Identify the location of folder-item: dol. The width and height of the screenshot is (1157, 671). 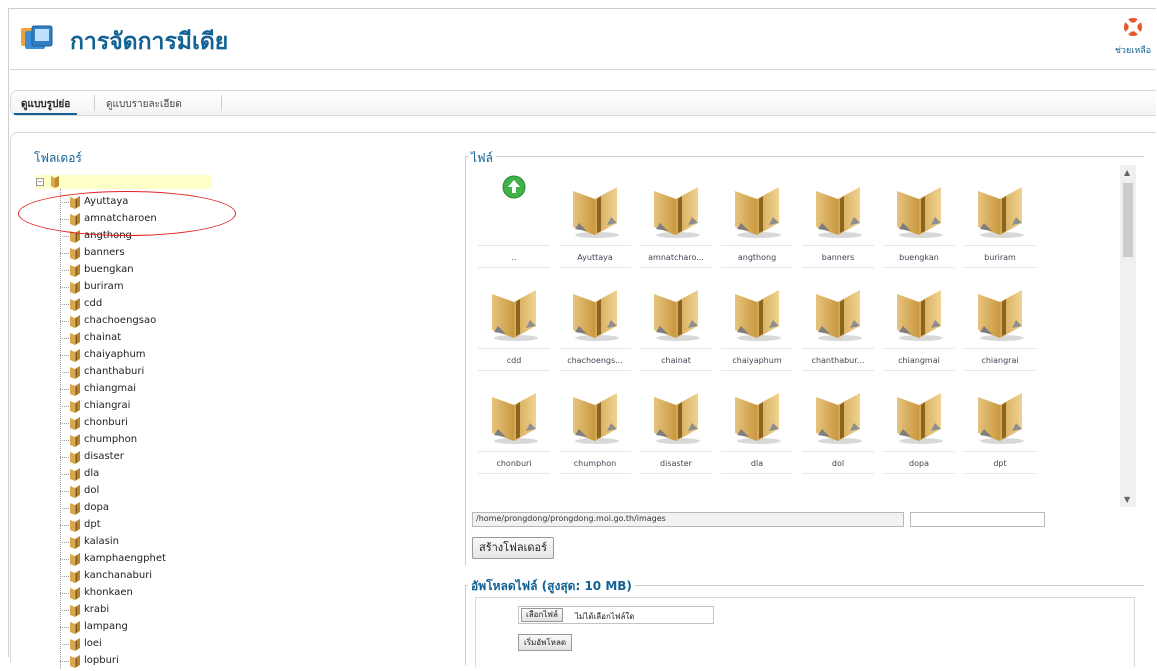
(838, 422).